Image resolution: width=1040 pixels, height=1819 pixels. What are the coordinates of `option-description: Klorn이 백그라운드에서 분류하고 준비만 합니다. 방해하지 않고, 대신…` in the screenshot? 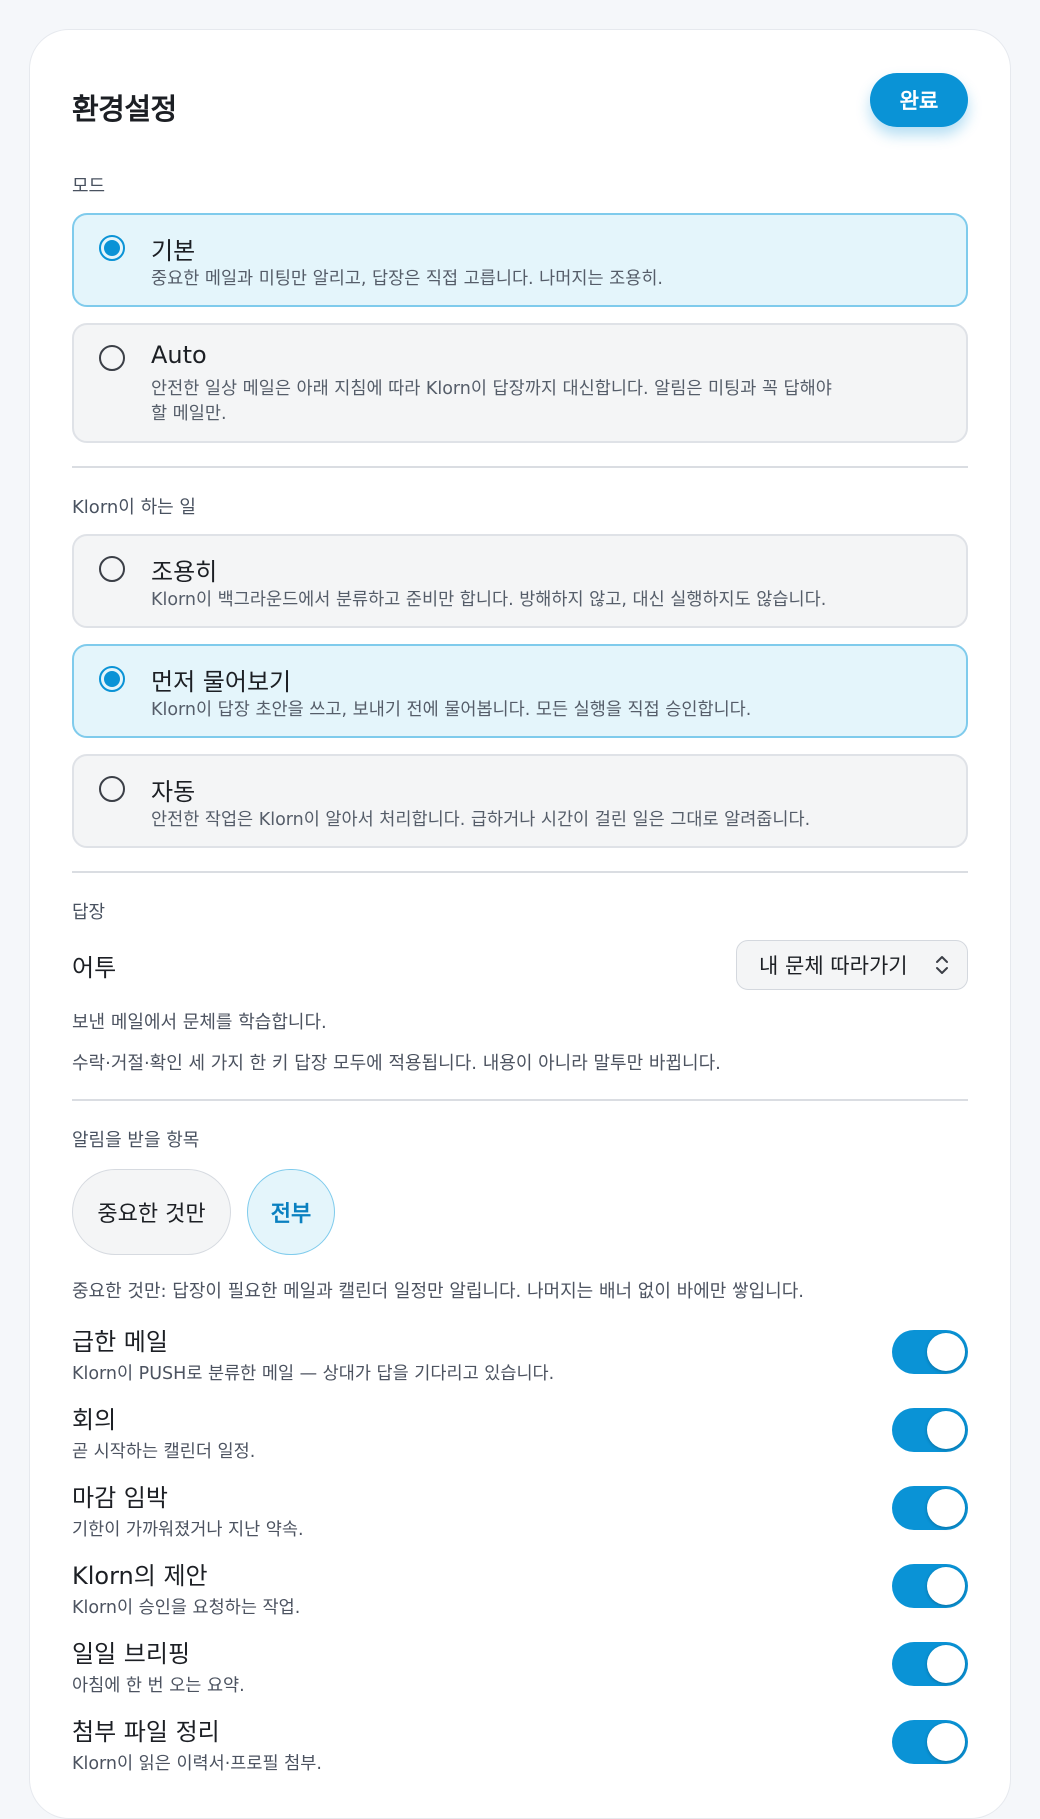 It's located at (489, 600).